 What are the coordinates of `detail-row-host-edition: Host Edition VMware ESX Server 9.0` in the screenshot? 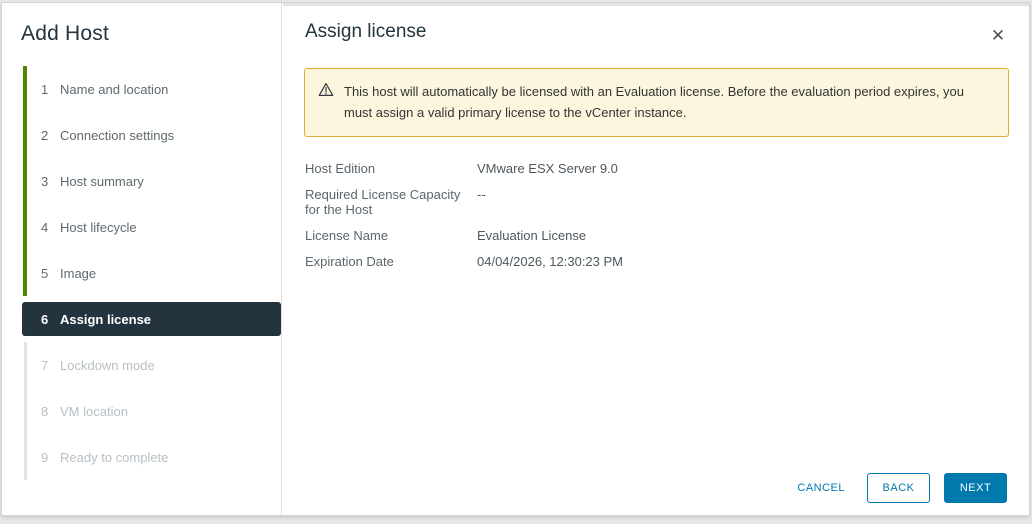 It's located at (667, 168).